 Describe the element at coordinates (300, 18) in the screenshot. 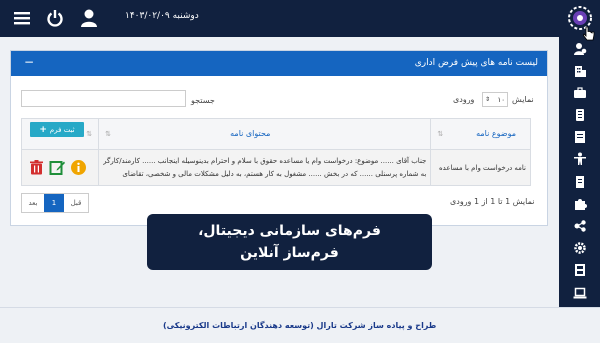

I see `top-navbar: دوشنبه ۱۴۰۳/۰۲/۰۹` at that location.